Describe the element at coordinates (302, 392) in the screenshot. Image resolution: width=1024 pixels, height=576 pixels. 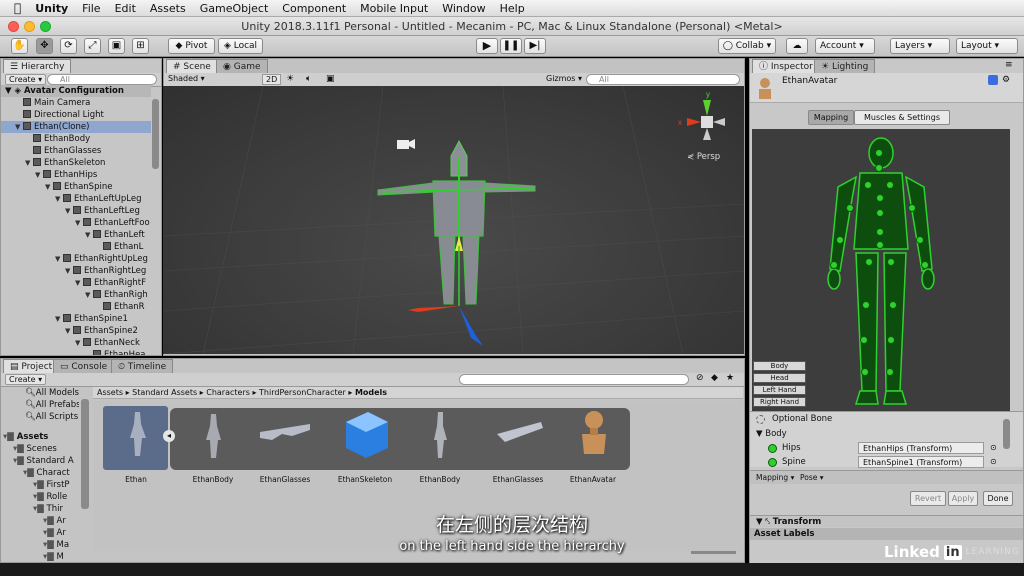
I see `breadcrumb-item: ThirdPersonCharacter` at that location.